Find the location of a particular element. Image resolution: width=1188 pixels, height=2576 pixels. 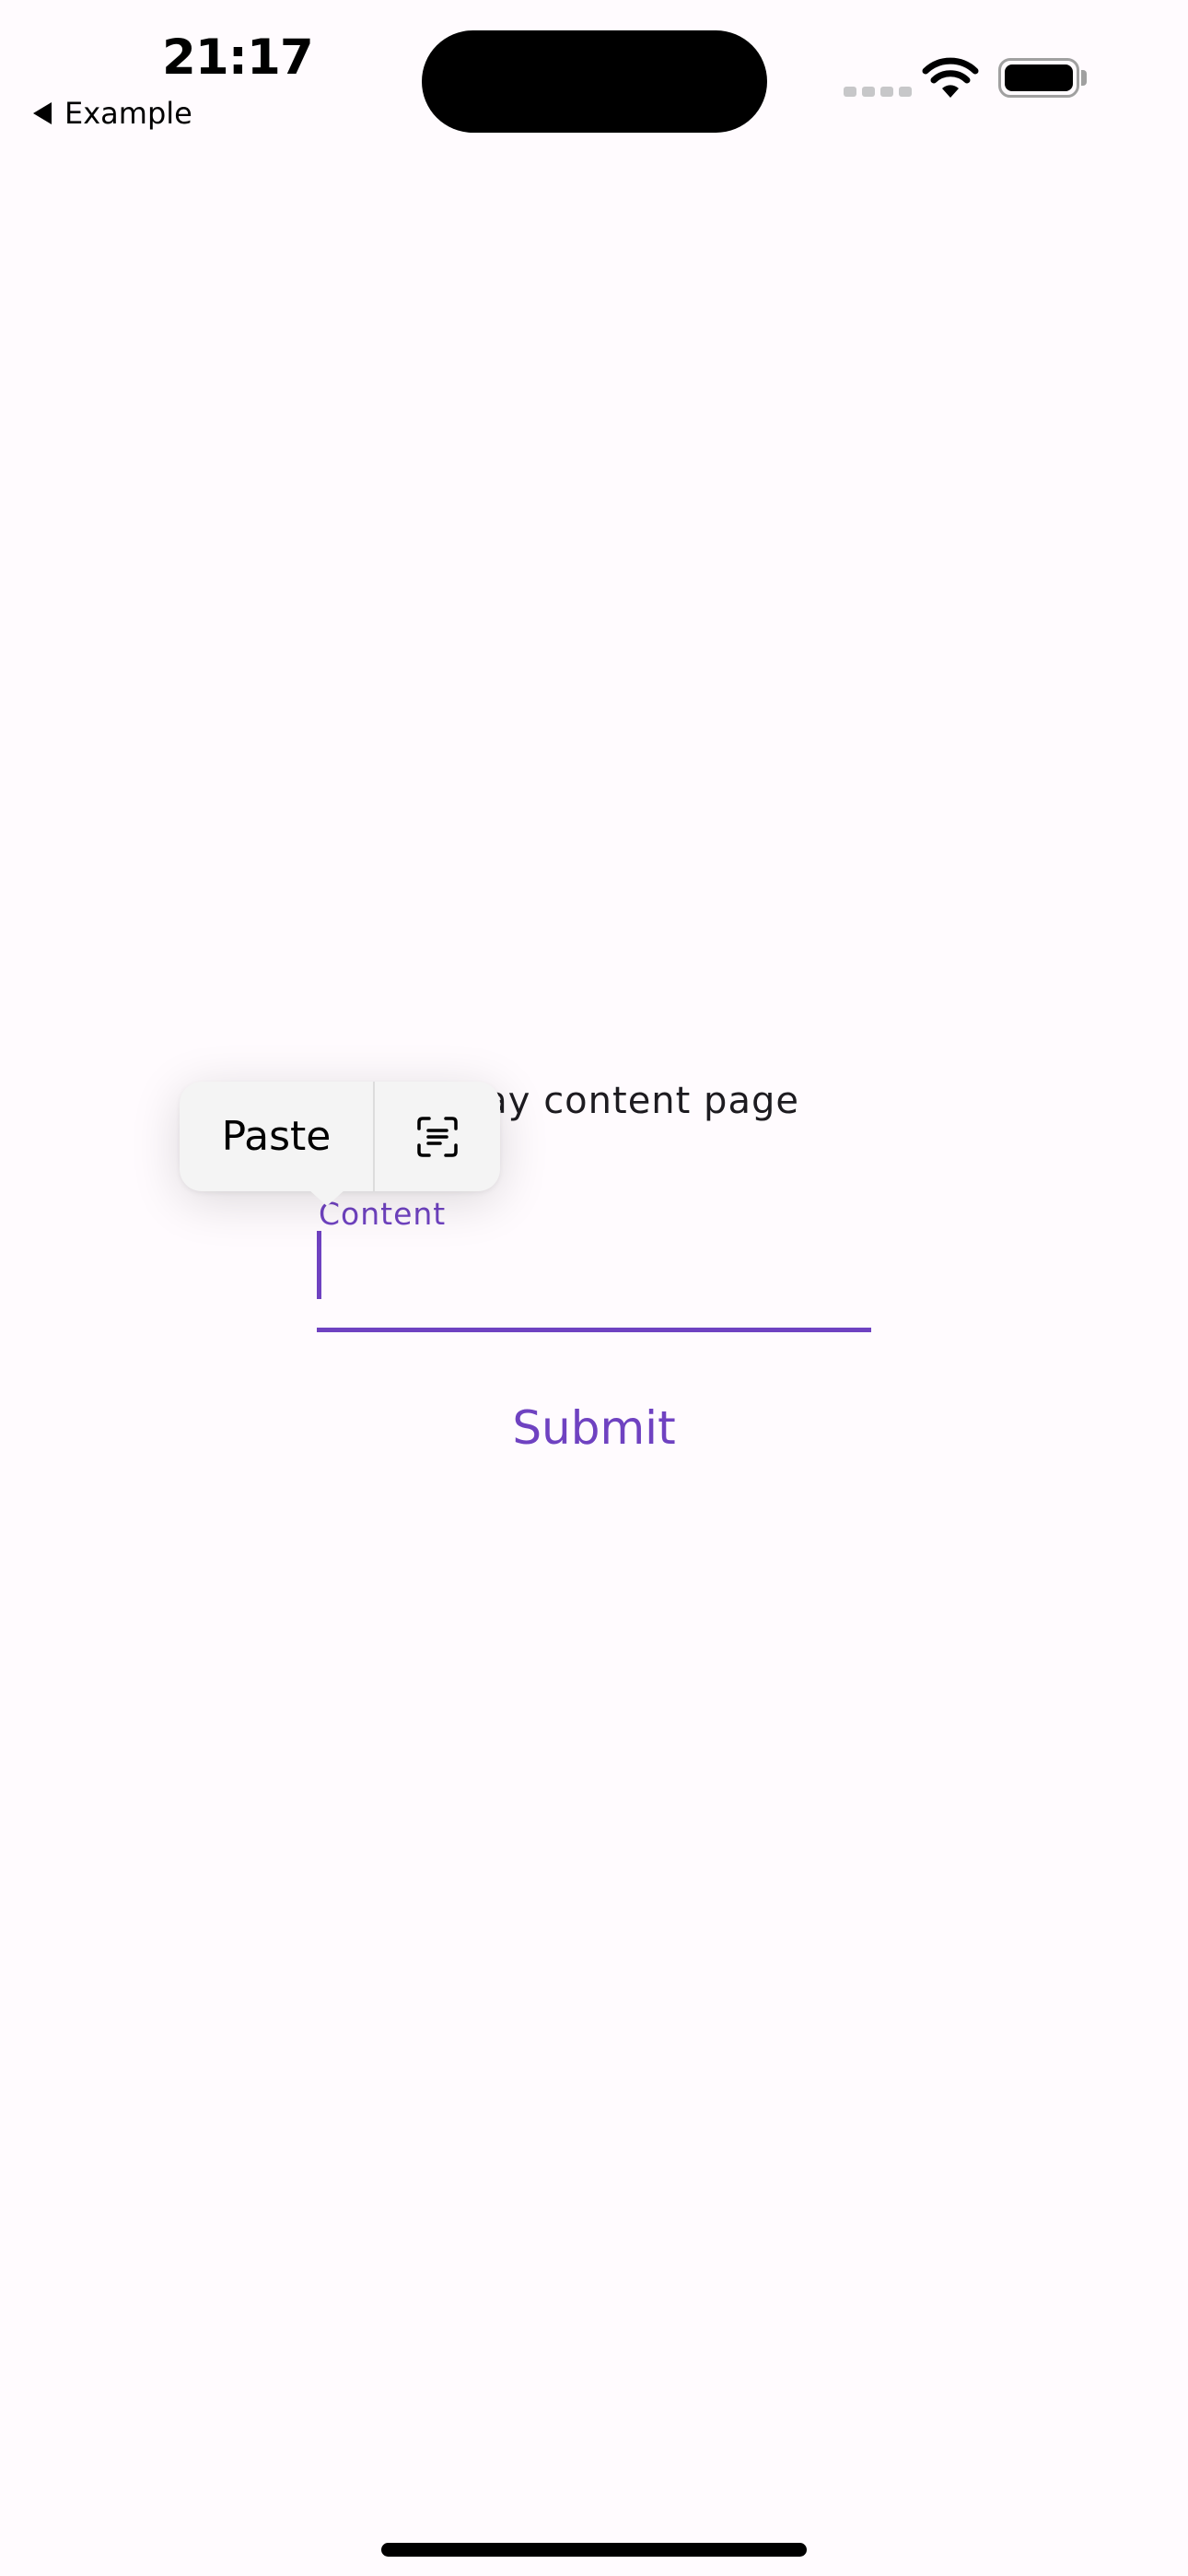

status-time: 21:17 is located at coordinates (238, 57).